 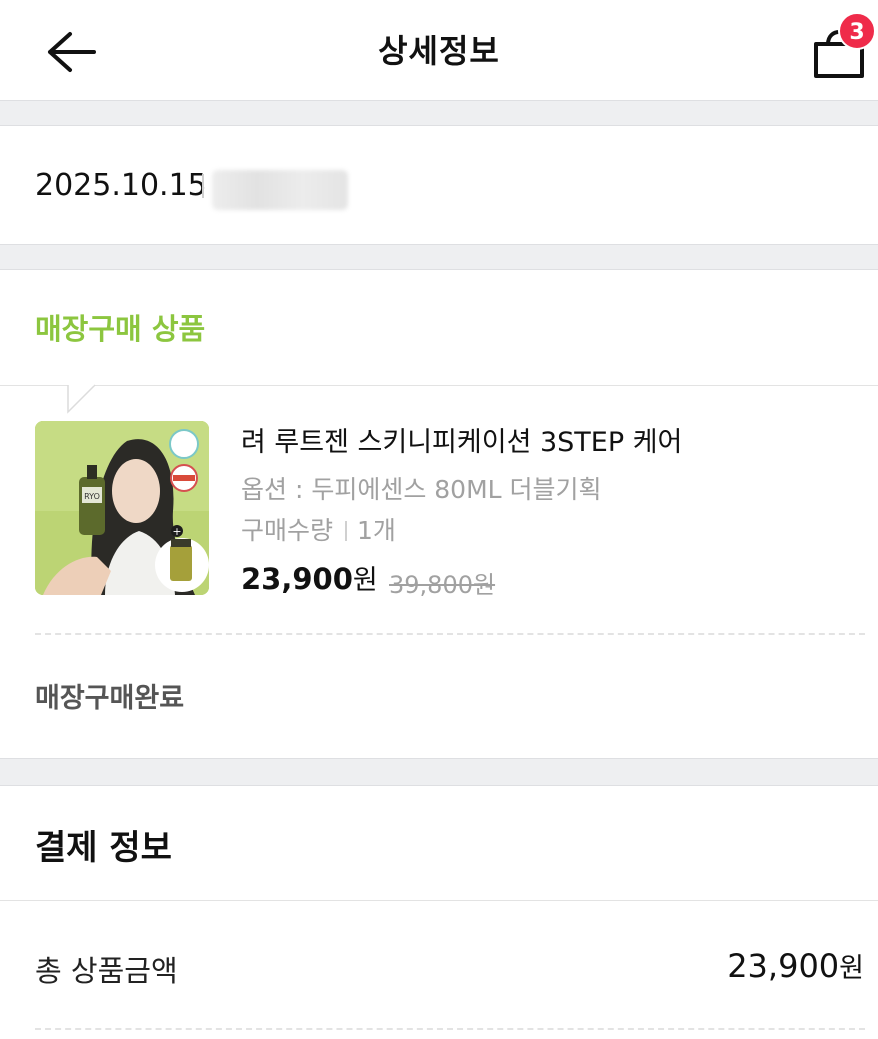 What do you see at coordinates (121, 185) in the screenshot?
I see `order-date: 2025.10.15` at bounding box center [121, 185].